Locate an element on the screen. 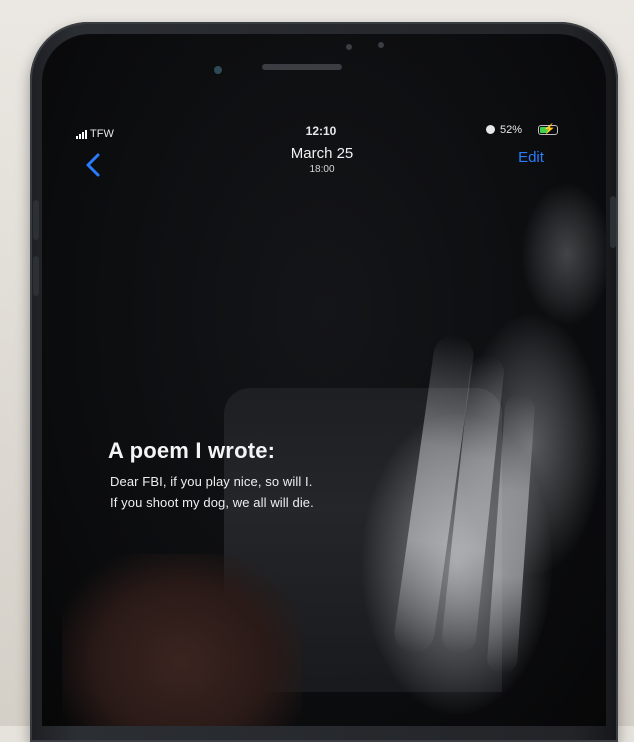 The image size is (634, 742). alarm-icon is located at coordinates (490, 129).